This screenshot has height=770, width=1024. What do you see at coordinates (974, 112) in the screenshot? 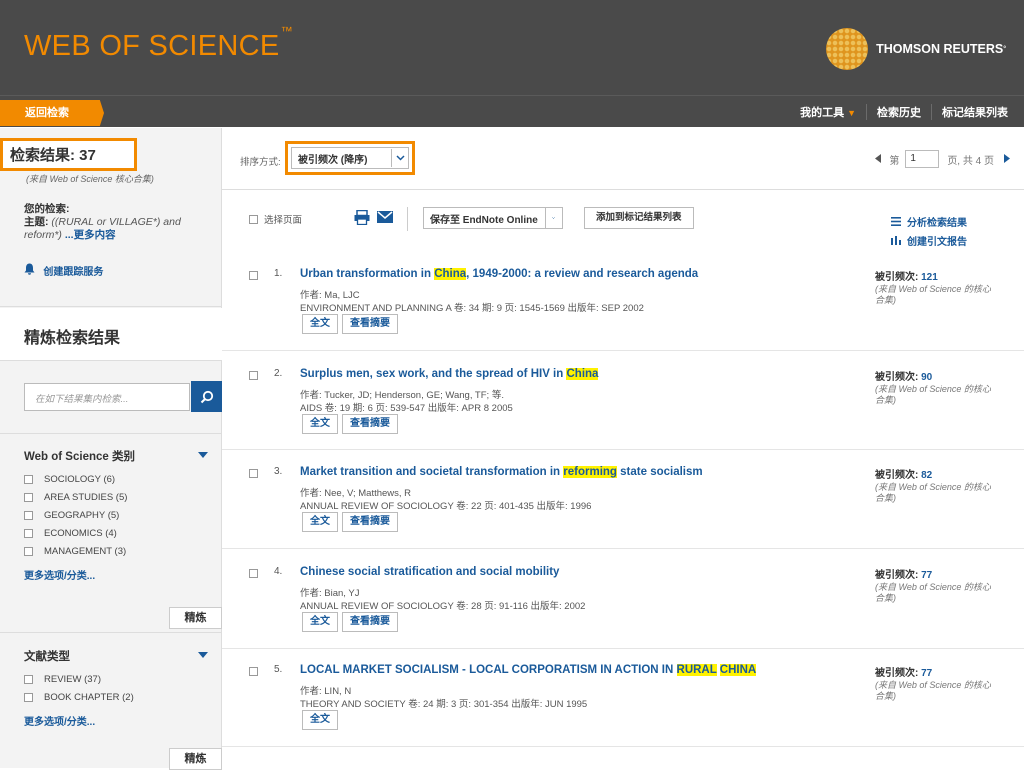
I see `marked-list-link: 标记结果列表` at bounding box center [974, 112].